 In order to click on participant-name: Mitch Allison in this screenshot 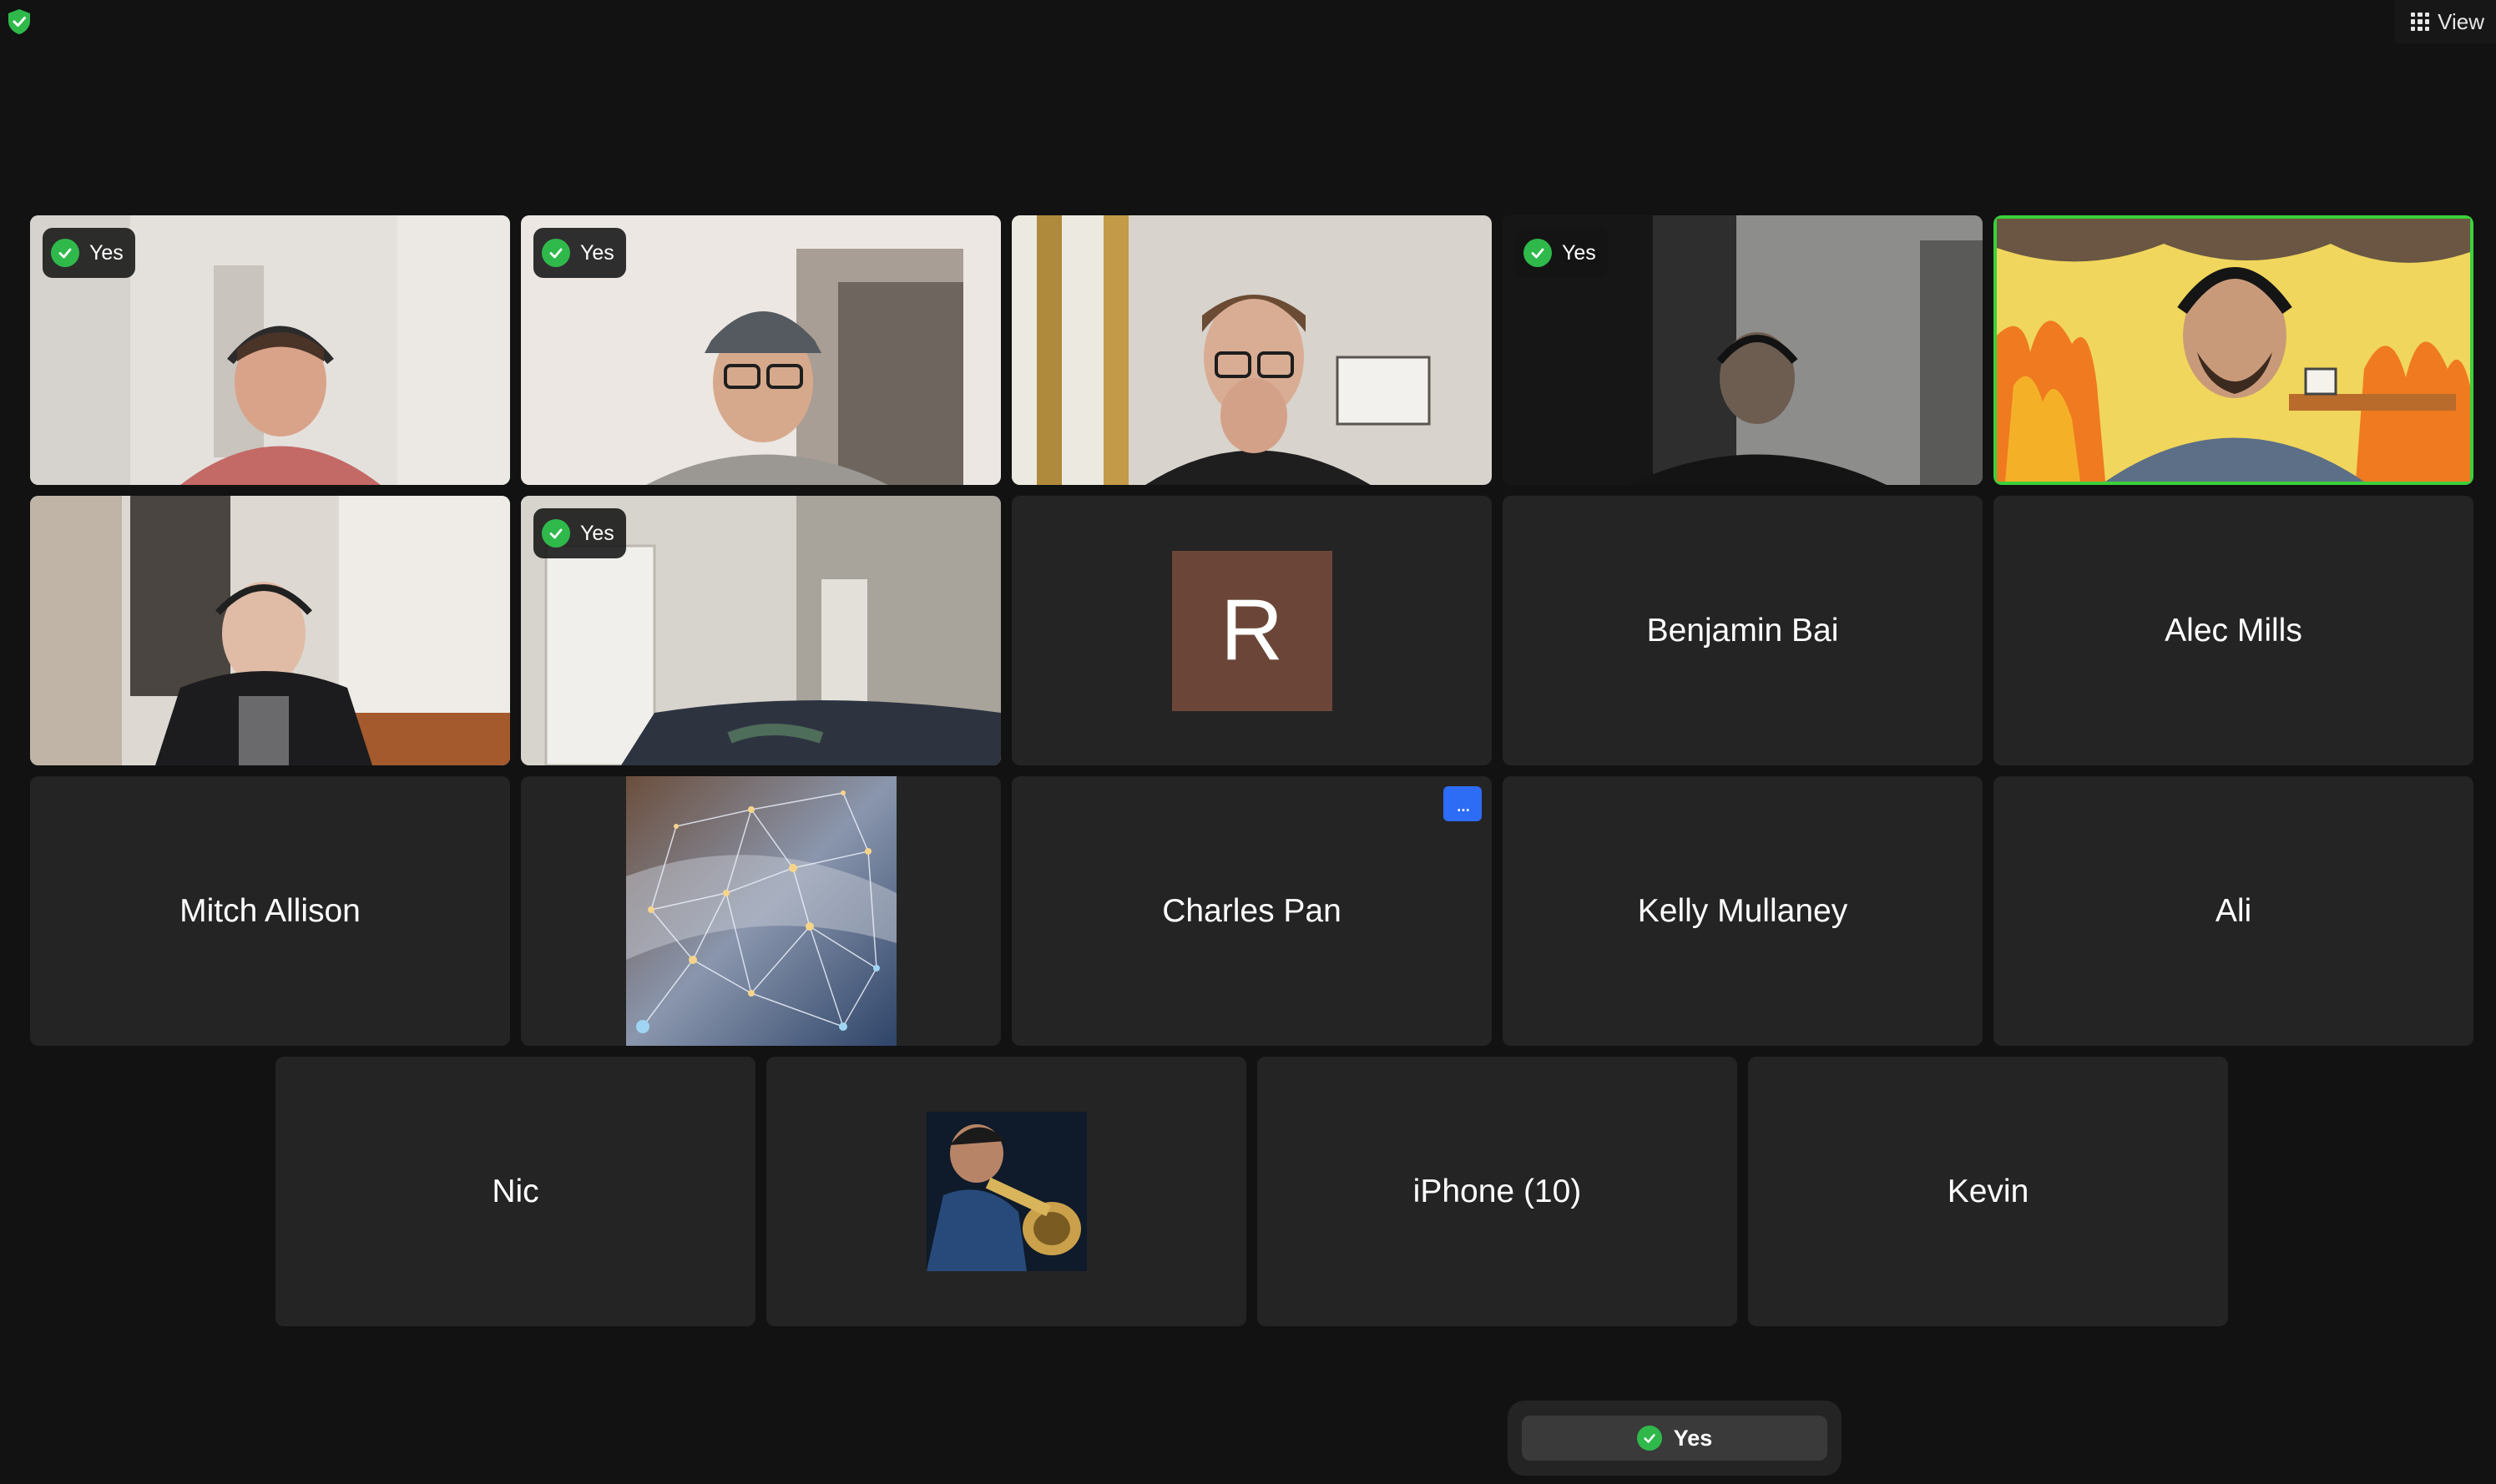, I will do `click(270, 911)`.